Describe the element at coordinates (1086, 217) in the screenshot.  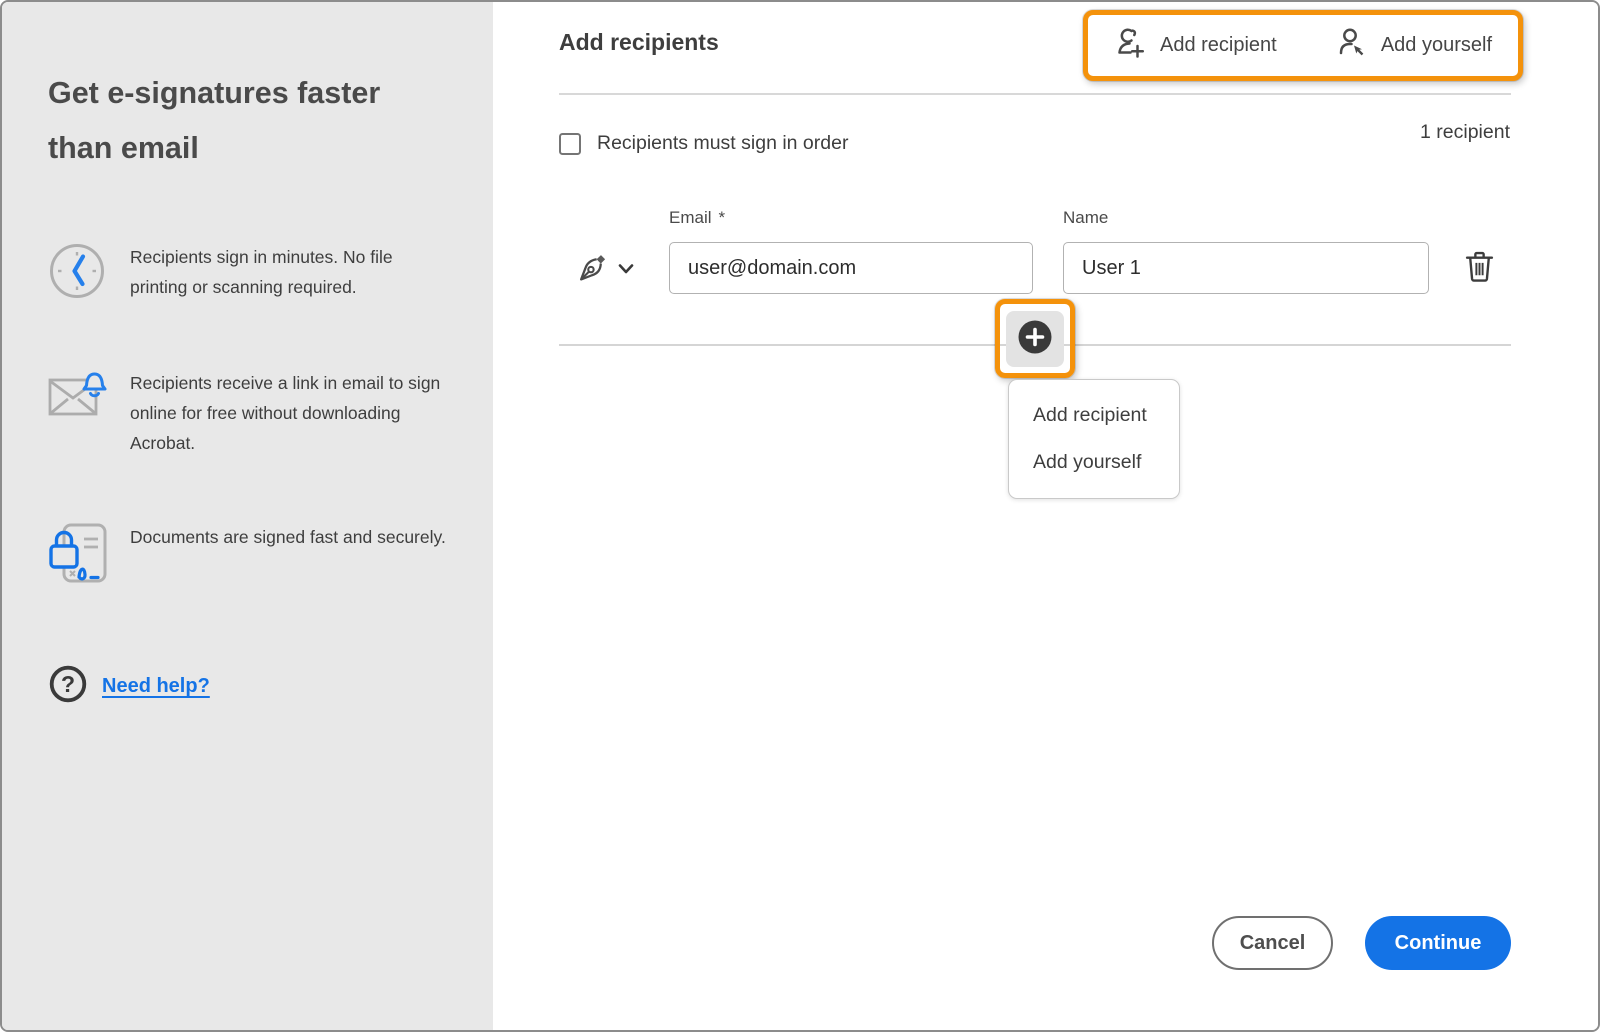
I see `name-field-label: Name` at that location.